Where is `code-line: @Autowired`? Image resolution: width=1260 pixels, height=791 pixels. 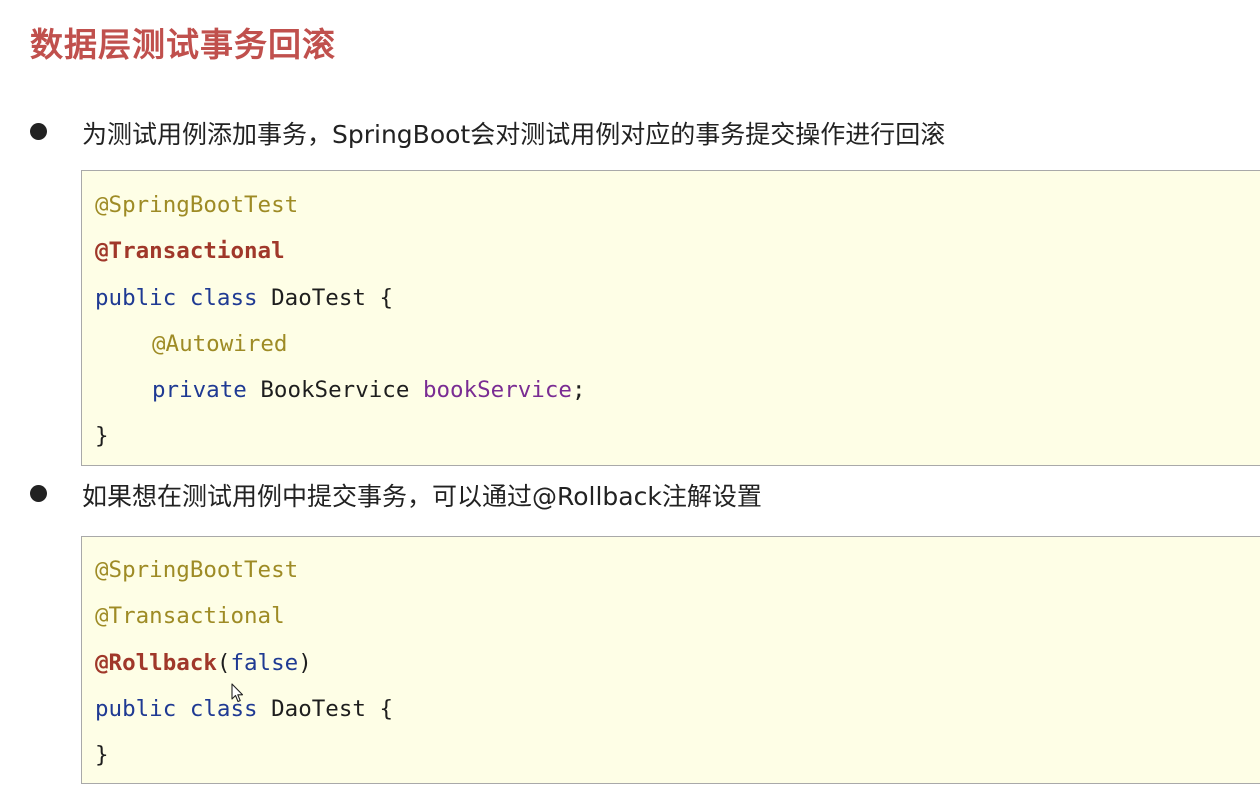
code-line: @Autowired is located at coordinates (219, 344).